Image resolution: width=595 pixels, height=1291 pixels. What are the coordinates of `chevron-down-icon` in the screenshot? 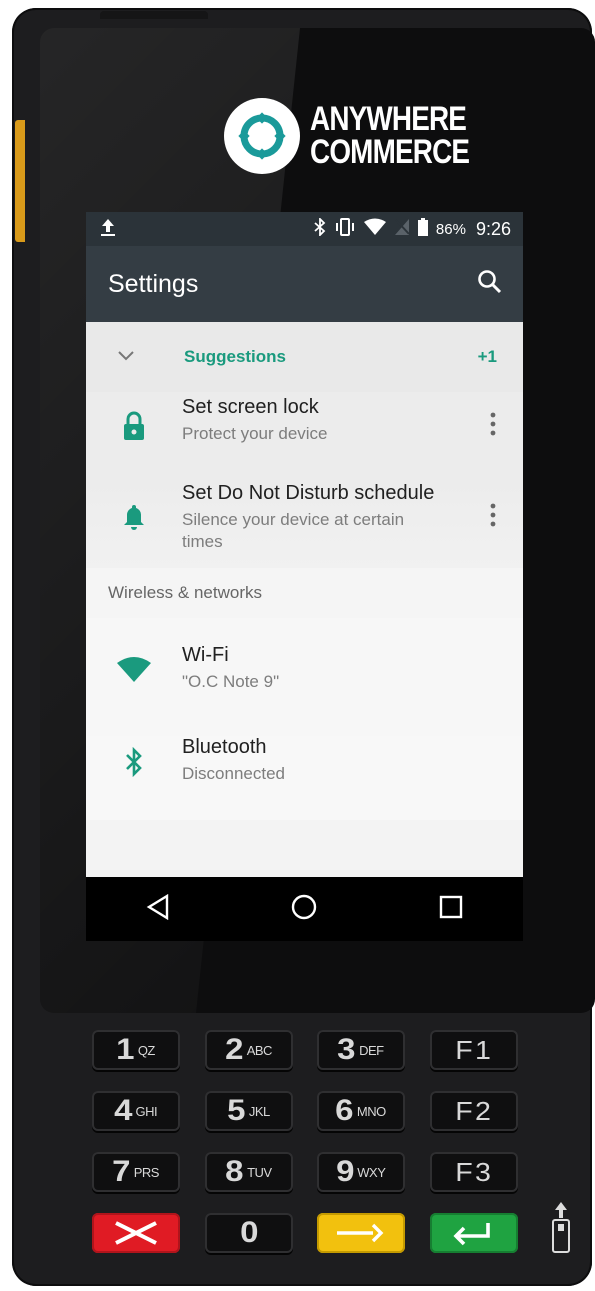 It's located at (120, 357).